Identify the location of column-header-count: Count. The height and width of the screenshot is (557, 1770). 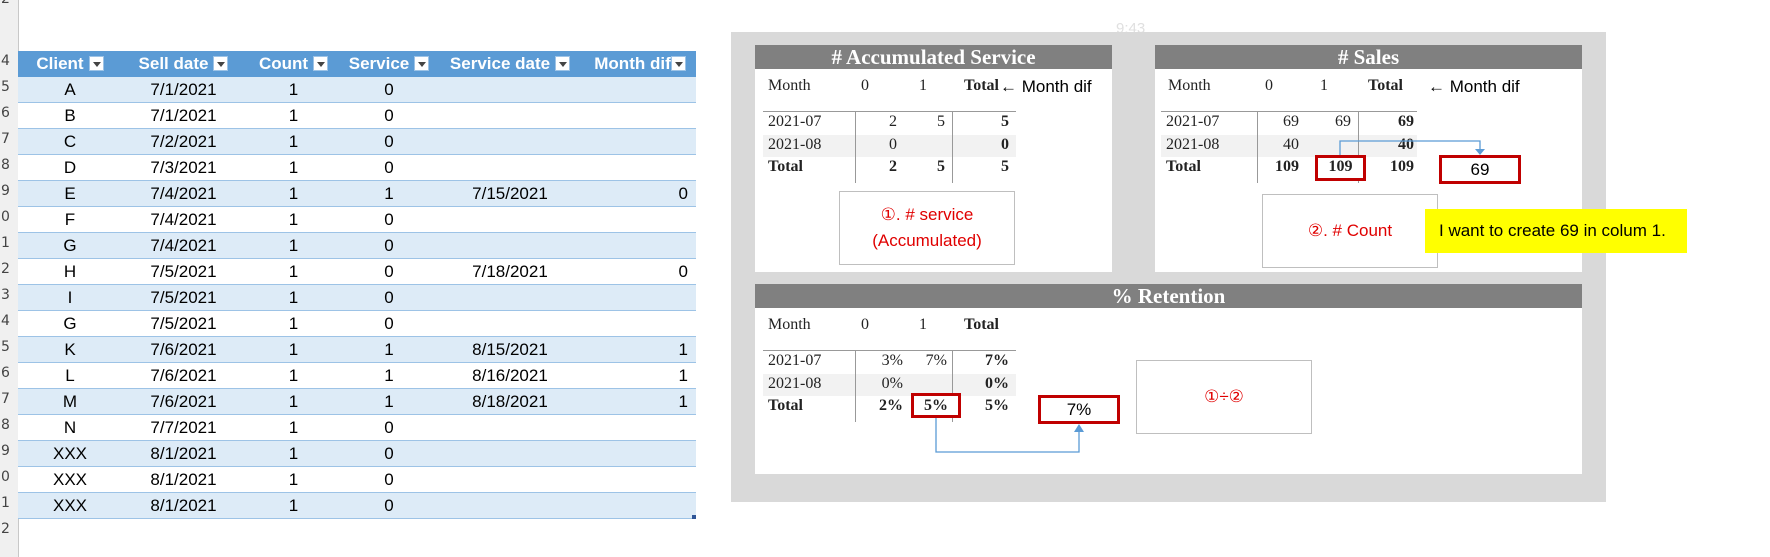
(293, 64).